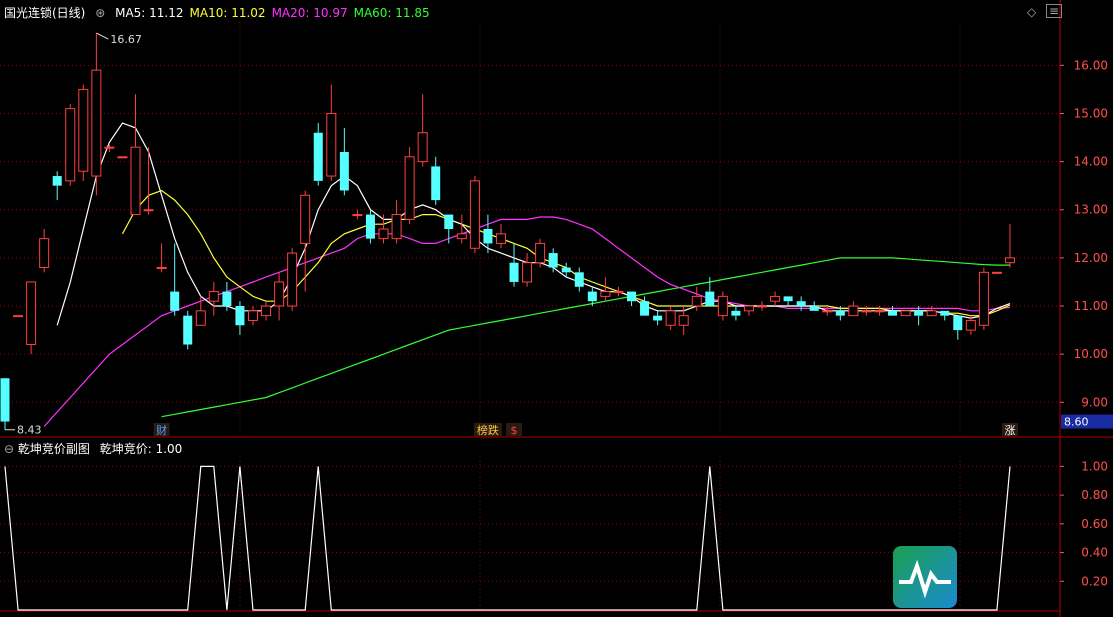 The image size is (1113, 617). I want to click on event-tag: 榜跌, so click(487, 430).